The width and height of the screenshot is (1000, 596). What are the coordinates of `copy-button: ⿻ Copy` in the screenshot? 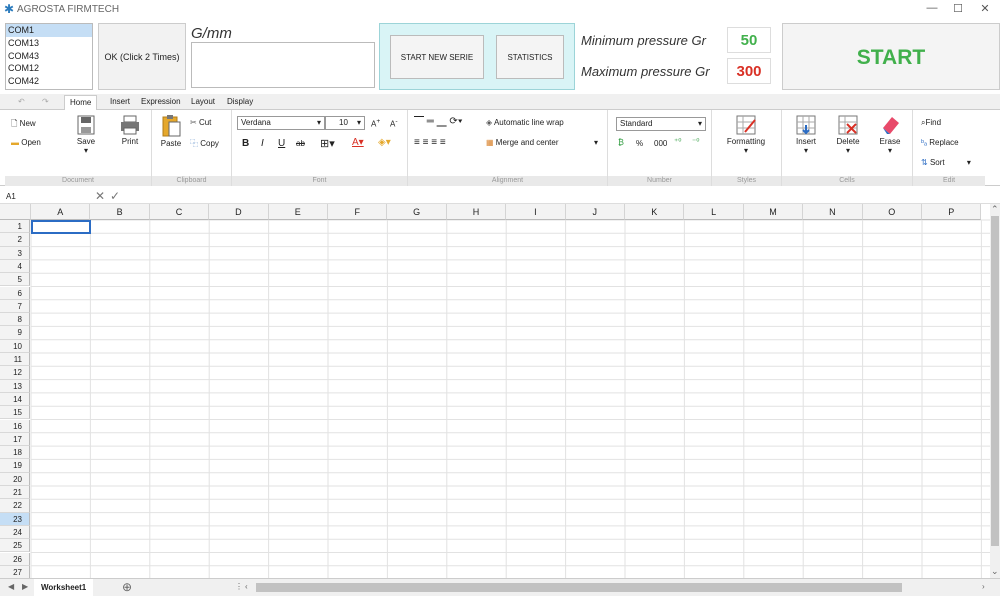 It's located at (204, 143).